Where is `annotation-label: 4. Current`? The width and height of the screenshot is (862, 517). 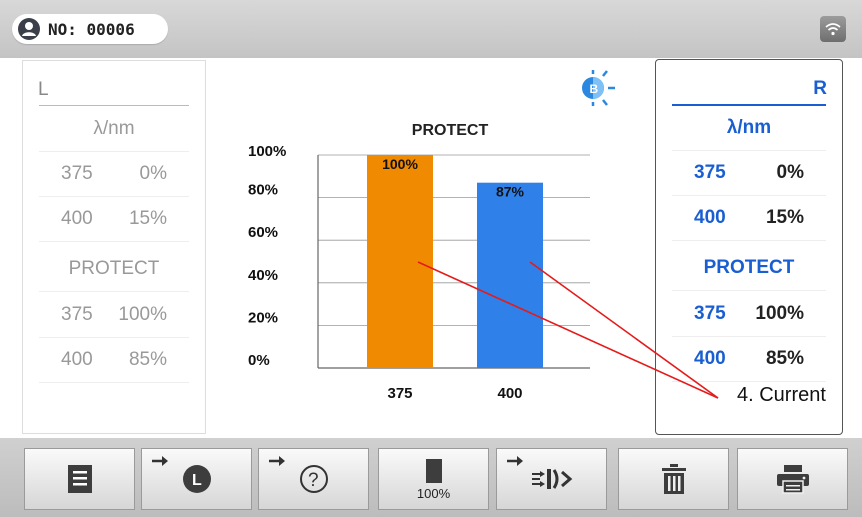
annotation-label: 4. Current is located at coordinates (781, 395).